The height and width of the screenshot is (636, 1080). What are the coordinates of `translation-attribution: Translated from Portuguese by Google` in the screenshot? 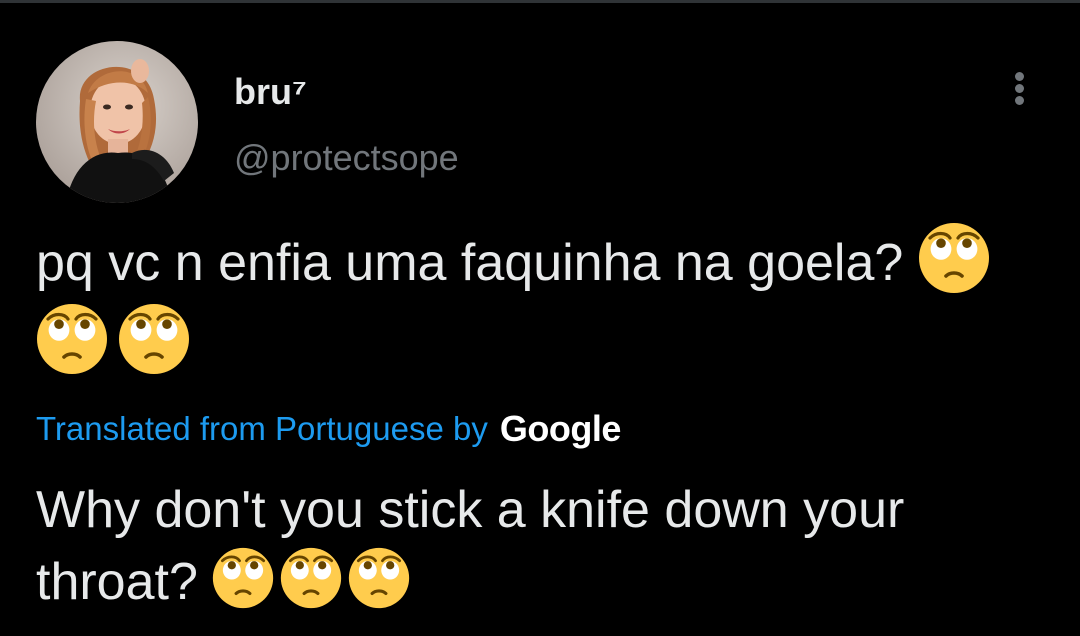 It's located at (328, 429).